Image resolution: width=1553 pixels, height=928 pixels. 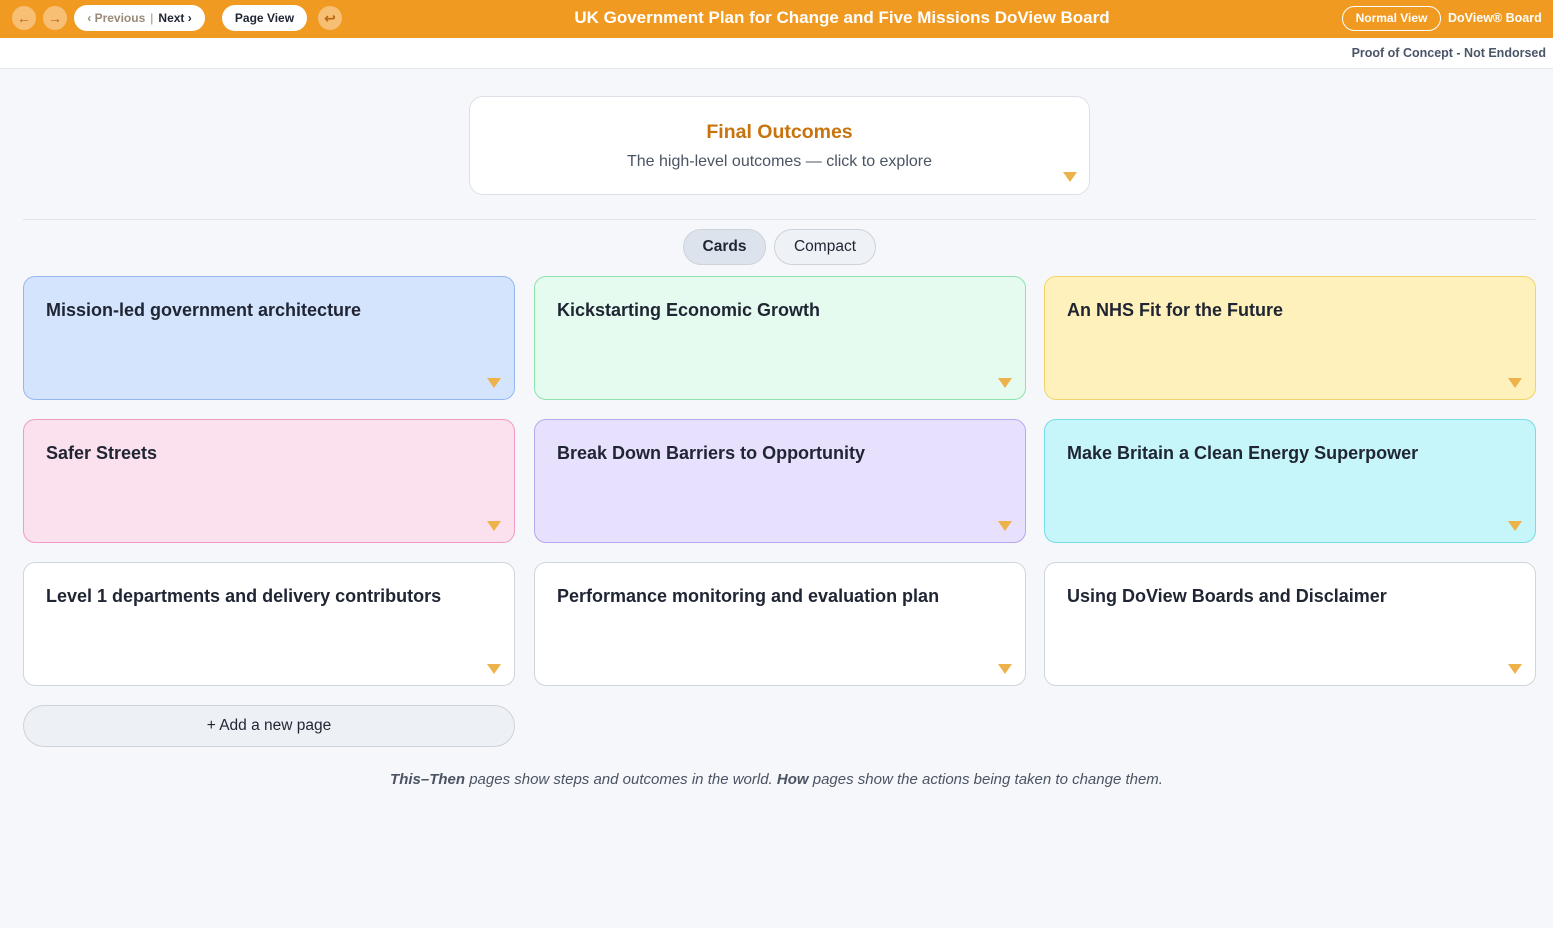 I want to click on page-card: Make Britain a Clean Energy Superpower, so click(x=1290, y=481).